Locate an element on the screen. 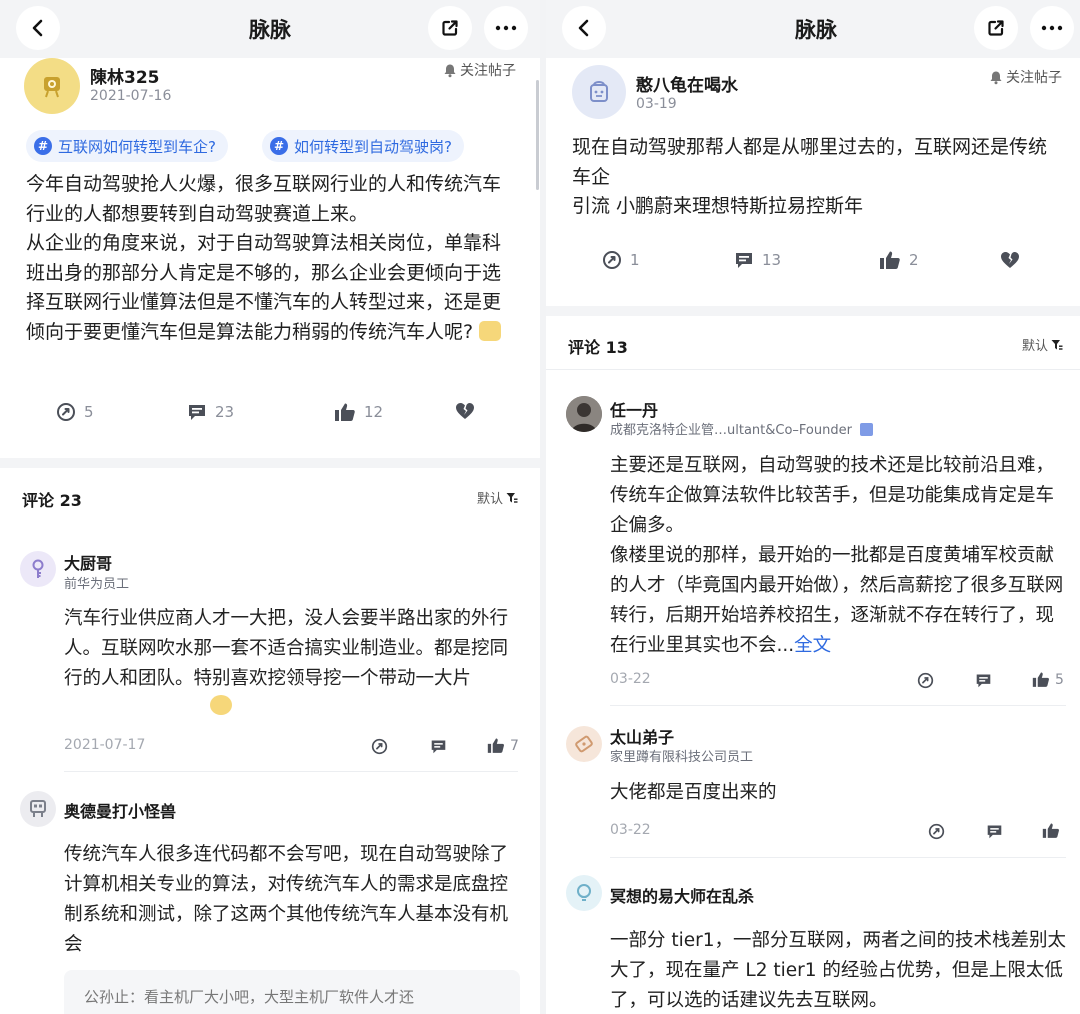 The width and height of the screenshot is (1080, 1014). share-out-icon is located at coordinates (450, 28).